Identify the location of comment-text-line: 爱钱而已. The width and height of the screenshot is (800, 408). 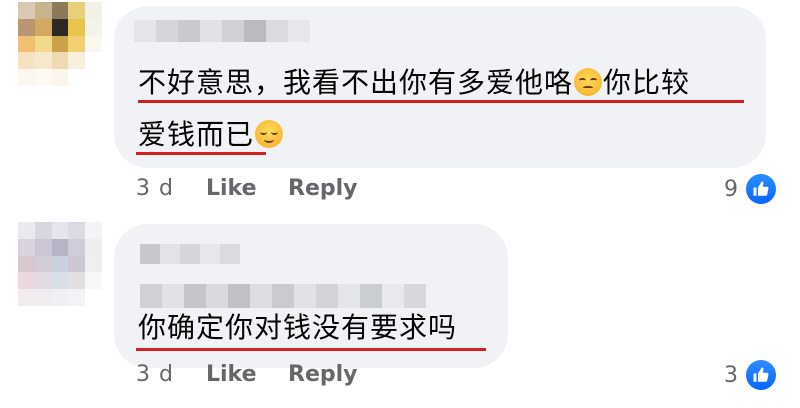
(211, 134).